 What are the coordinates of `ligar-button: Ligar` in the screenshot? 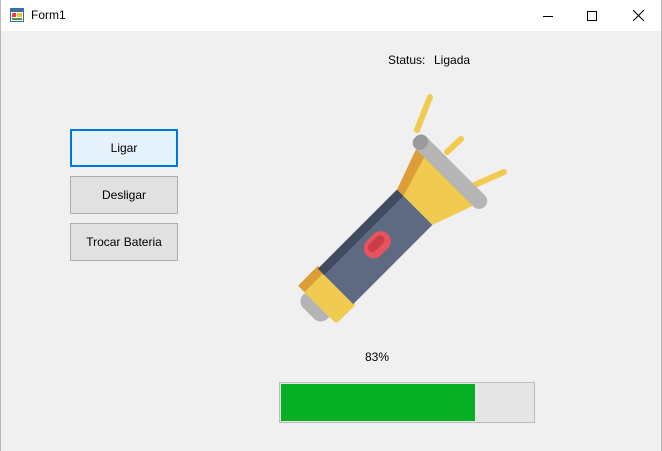 It's located at (124, 148).